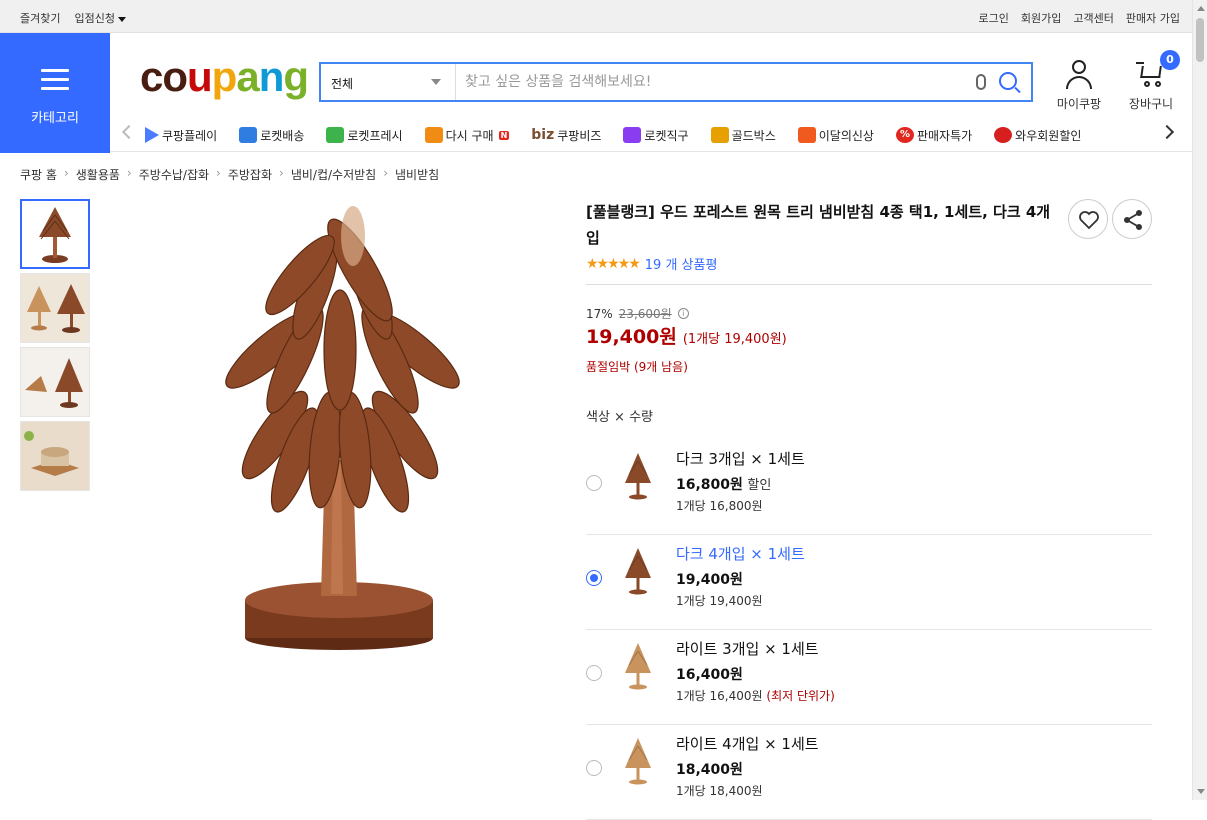 The width and height of the screenshot is (1207, 820). Describe the element at coordinates (619, 417) in the screenshot. I see `option-section-label: 색상 × 수량` at that location.